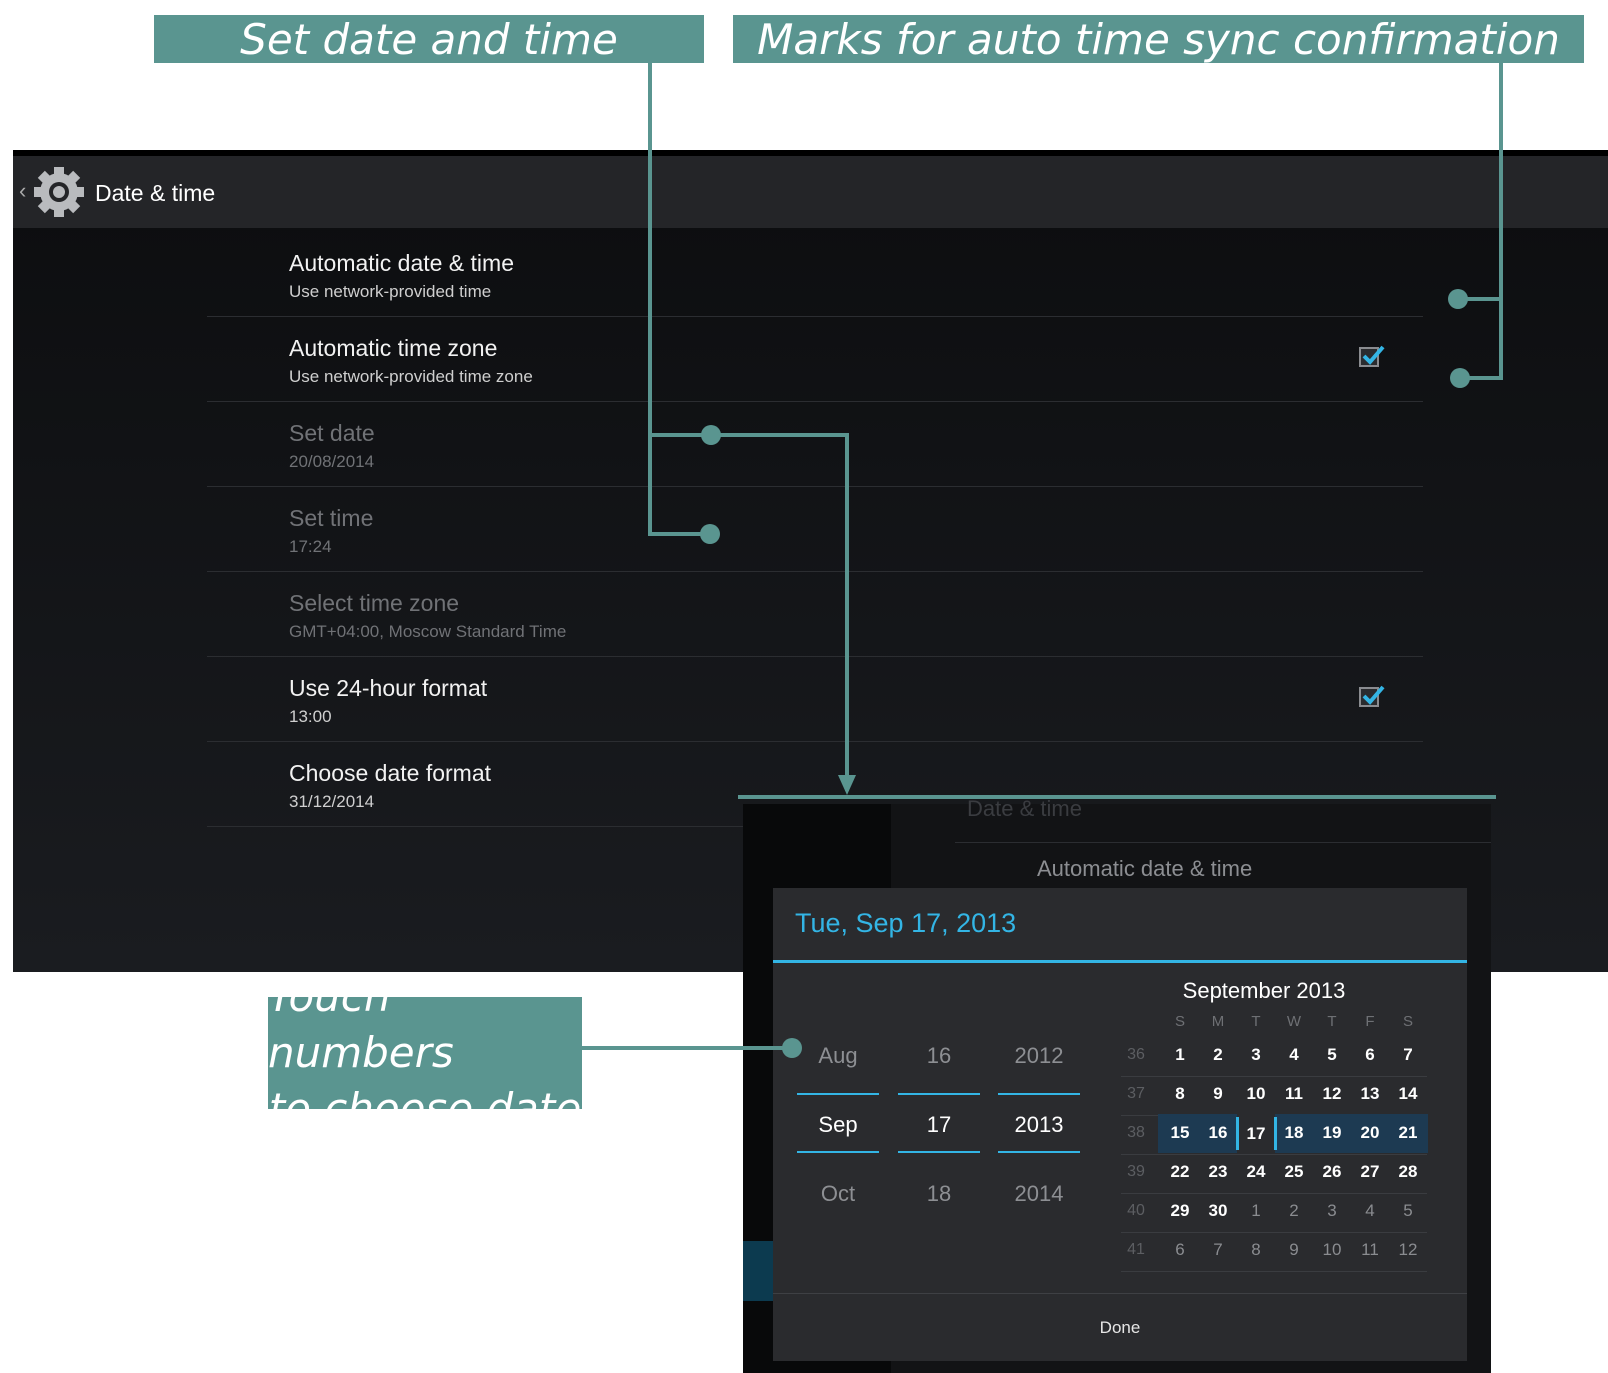 The image size is (1608, 1373). What do you see at coordinates (390, 291) in the screenshot?
I see `setting-summary: Use network-provided time` at bounding box center [390, 291].